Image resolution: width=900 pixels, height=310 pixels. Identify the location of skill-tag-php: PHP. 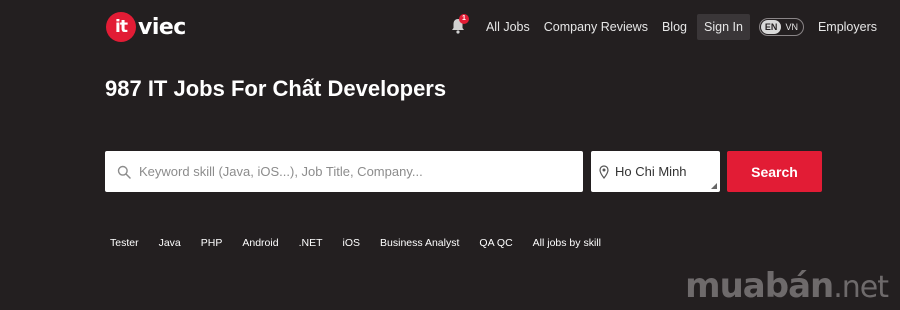
(212, 243).